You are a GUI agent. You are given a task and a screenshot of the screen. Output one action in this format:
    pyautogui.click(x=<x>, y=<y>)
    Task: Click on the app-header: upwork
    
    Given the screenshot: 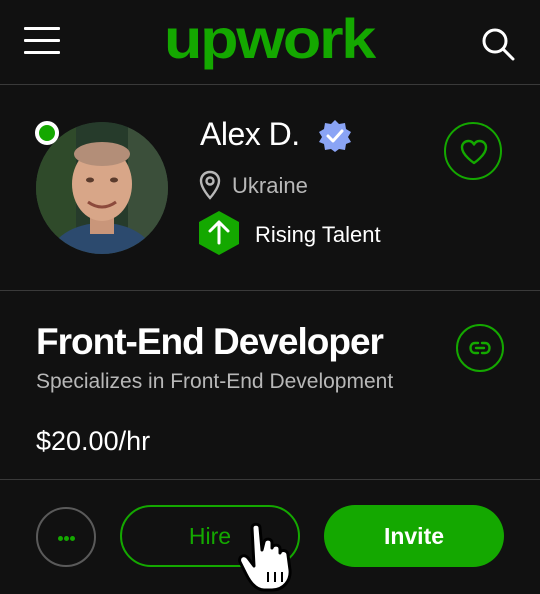 What is the action you would take?
    pyautogui.click(x=270, y=42)
    